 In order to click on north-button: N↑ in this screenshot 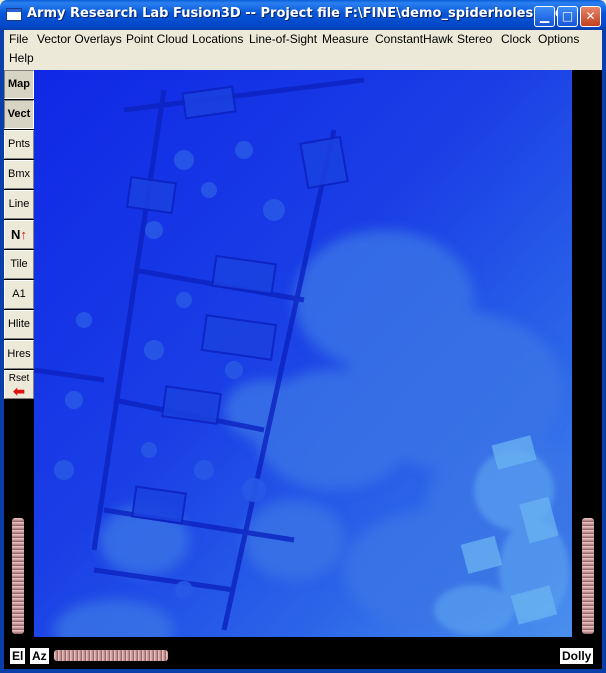, I will do `click(19, 234)`.